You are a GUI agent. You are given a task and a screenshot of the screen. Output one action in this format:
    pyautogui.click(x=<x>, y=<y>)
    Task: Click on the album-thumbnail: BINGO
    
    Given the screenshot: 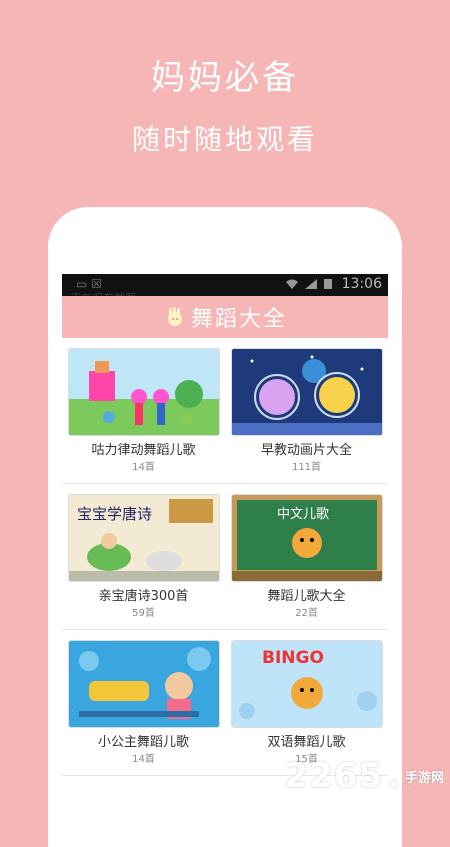 What is the action you would take?
    pyautogui.click(x=307, y=684)
    